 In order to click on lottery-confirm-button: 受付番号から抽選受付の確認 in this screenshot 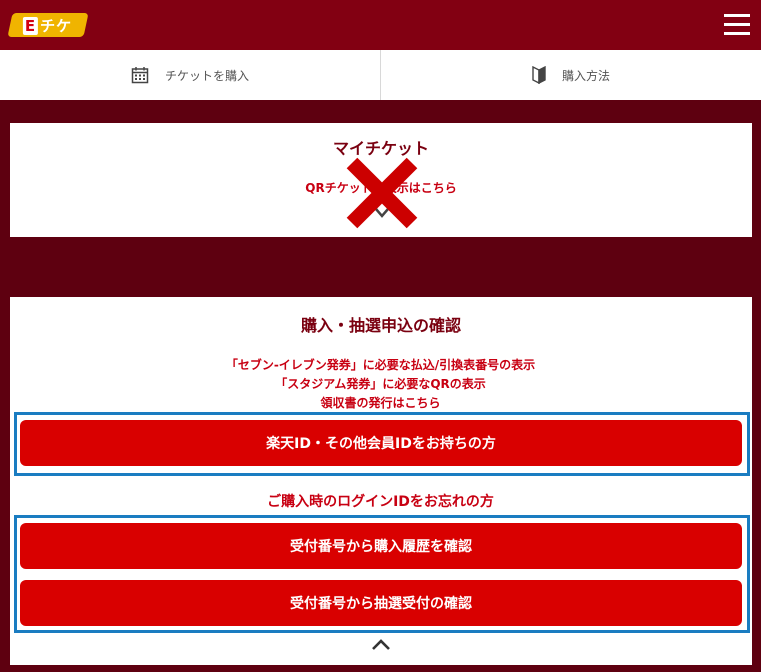, I will do `click(381, 603)`.